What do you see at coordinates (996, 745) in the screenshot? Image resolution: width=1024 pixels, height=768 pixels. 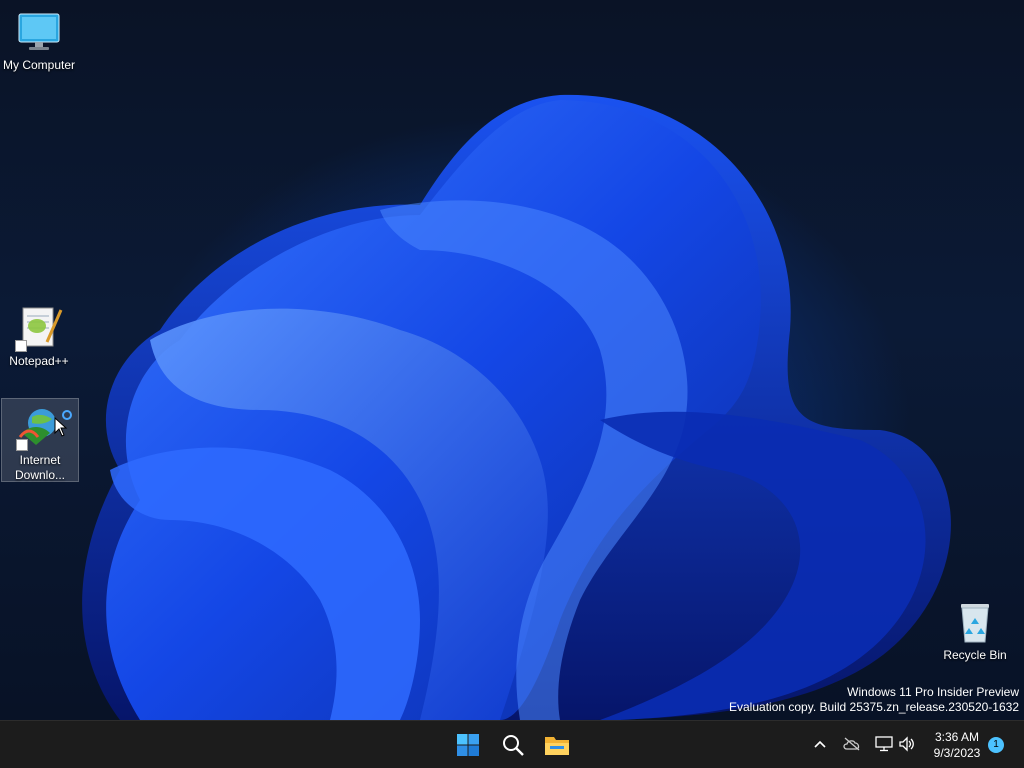 I see `notification-badge: 1` at bounding box center [996, 745].